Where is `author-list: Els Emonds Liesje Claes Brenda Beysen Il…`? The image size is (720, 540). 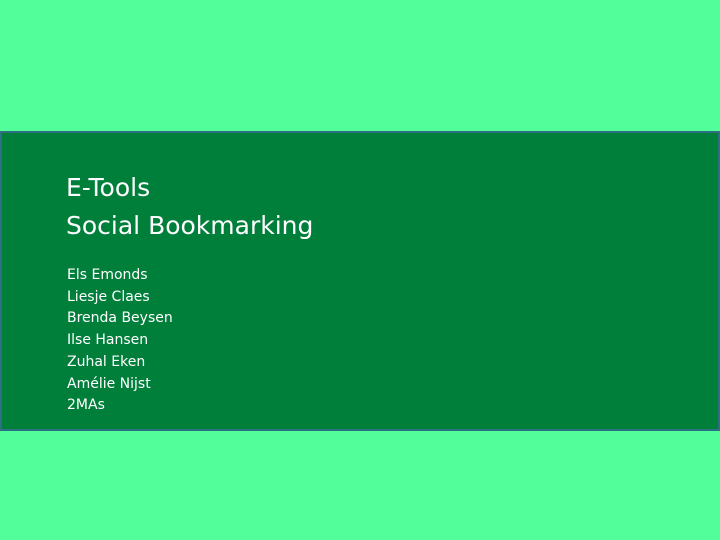 author-list: Els Emonds Liesje Claes Brenda Beysen Il… is located at coordinates (120, 341).